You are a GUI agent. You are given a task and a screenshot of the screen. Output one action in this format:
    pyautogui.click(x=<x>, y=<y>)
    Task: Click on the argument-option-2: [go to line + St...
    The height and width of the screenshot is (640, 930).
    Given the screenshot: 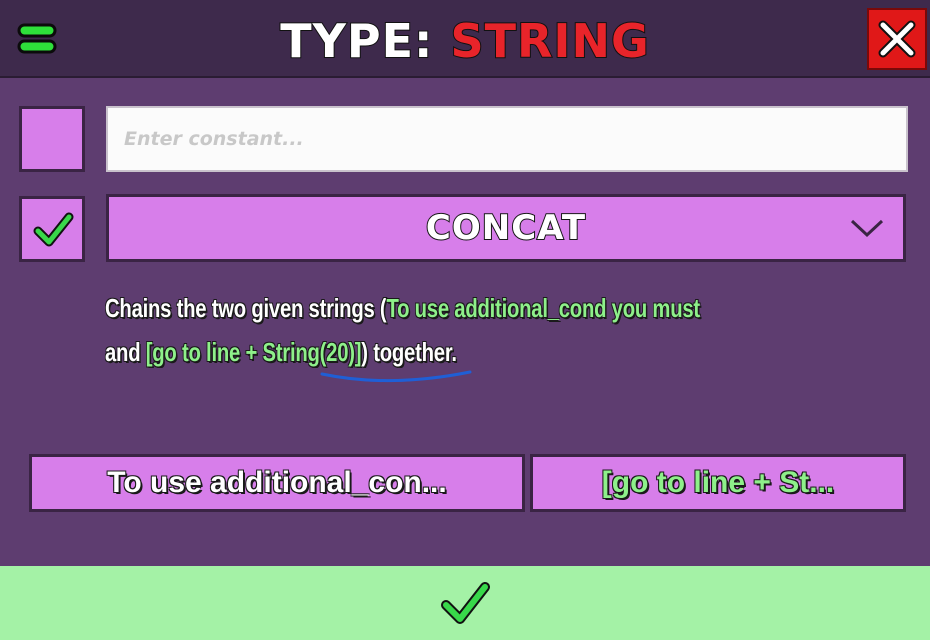 What is the action you would take?
    pyautogui.click(x=718, y=483)
    